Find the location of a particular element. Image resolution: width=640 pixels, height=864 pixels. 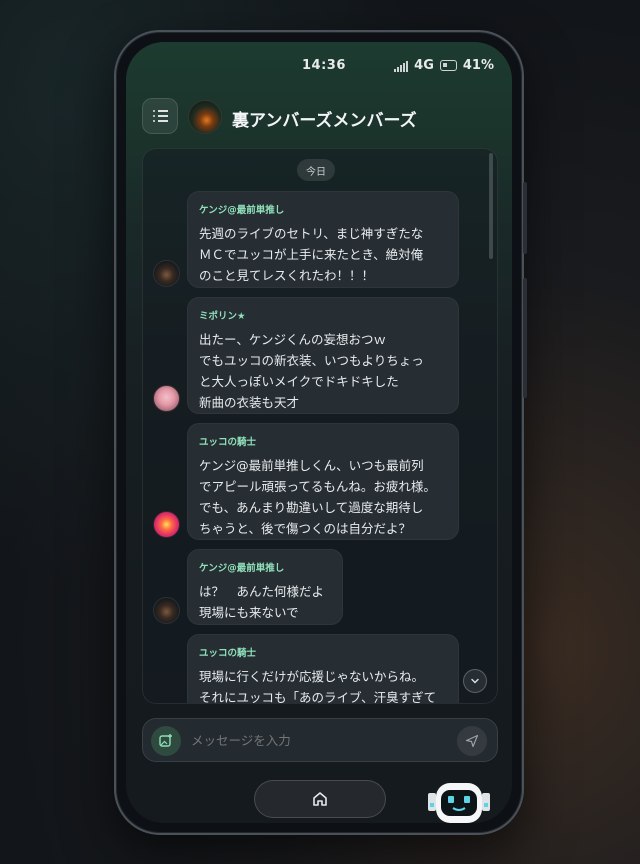

chat-header: 裏アンバーズメンバーズ is located at coordinates (319, 117).